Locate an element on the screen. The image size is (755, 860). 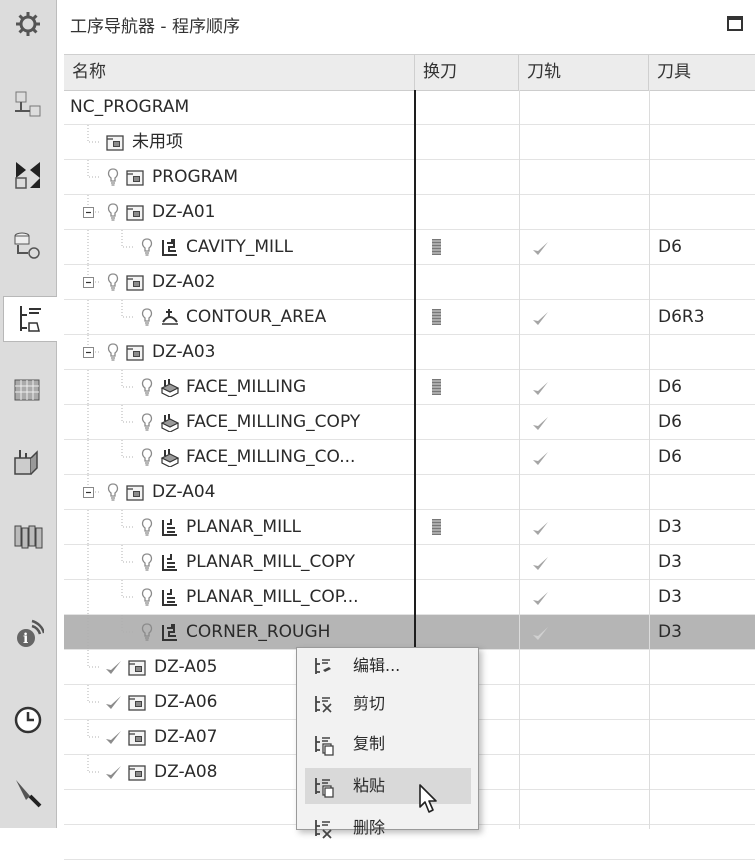
program-group-row: 未用项 is located at coordinates (409, 142).